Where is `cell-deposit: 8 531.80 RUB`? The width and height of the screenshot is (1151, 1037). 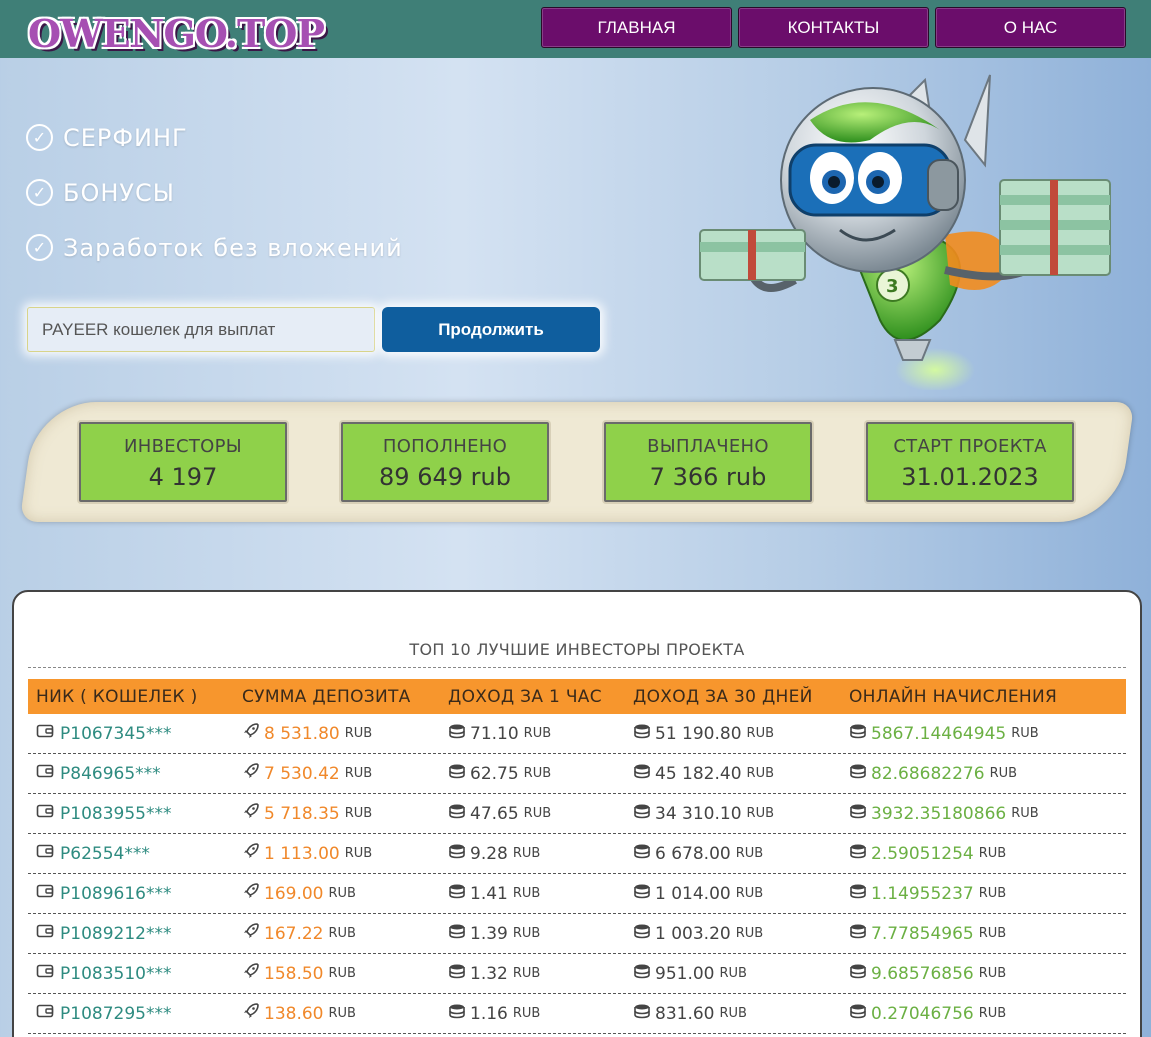 cell-deposit: 8 531.80 RUB is located at coordinates (337, 733).